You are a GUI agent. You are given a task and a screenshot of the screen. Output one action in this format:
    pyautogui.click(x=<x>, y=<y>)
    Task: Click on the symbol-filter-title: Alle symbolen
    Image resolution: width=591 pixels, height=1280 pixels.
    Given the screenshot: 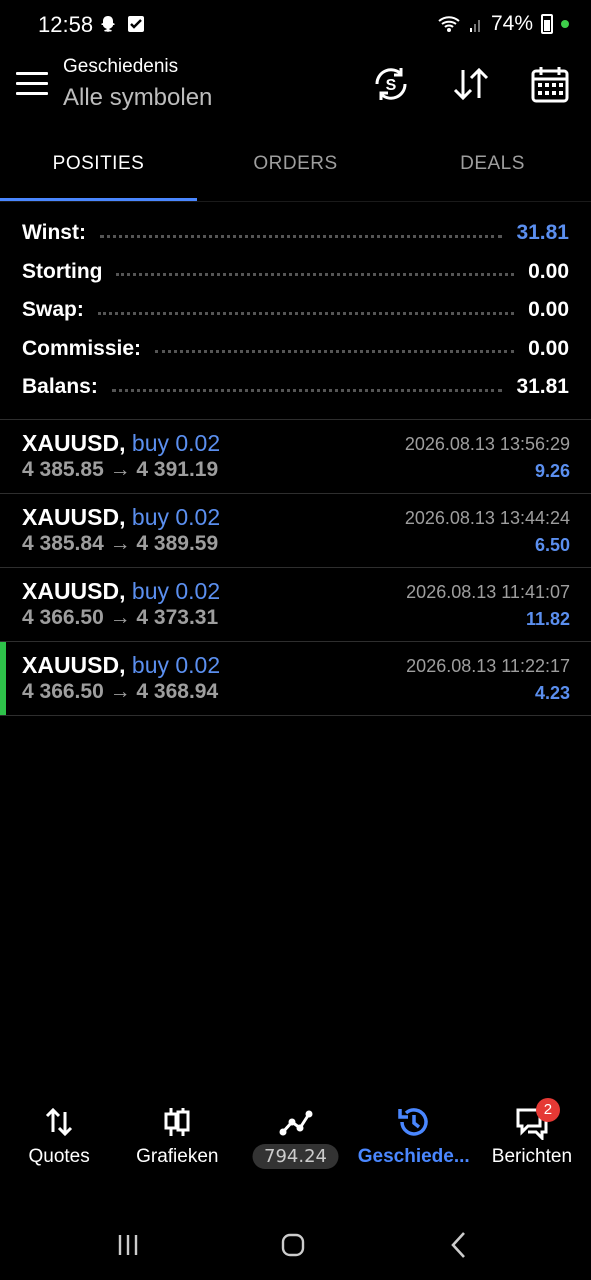 What is the action you would take?
    pyautogui.click(x=137, y=98)
    